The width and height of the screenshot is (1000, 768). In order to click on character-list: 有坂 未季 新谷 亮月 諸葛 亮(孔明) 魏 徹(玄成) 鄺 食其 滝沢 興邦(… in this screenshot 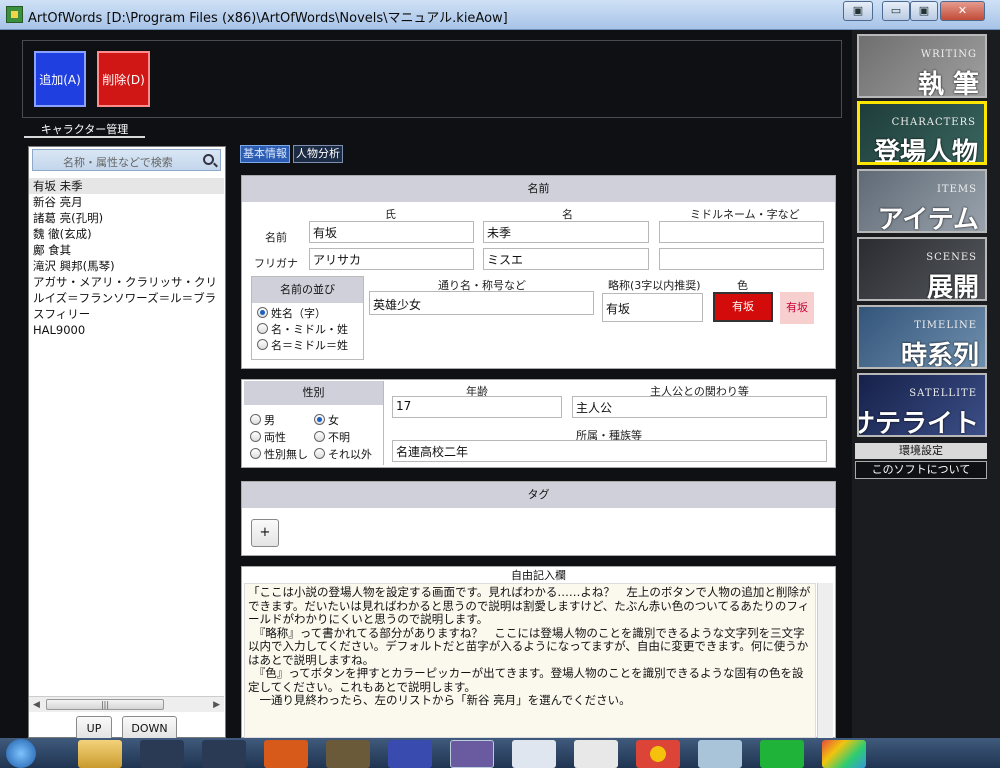, I will do `click(126, 437)`.